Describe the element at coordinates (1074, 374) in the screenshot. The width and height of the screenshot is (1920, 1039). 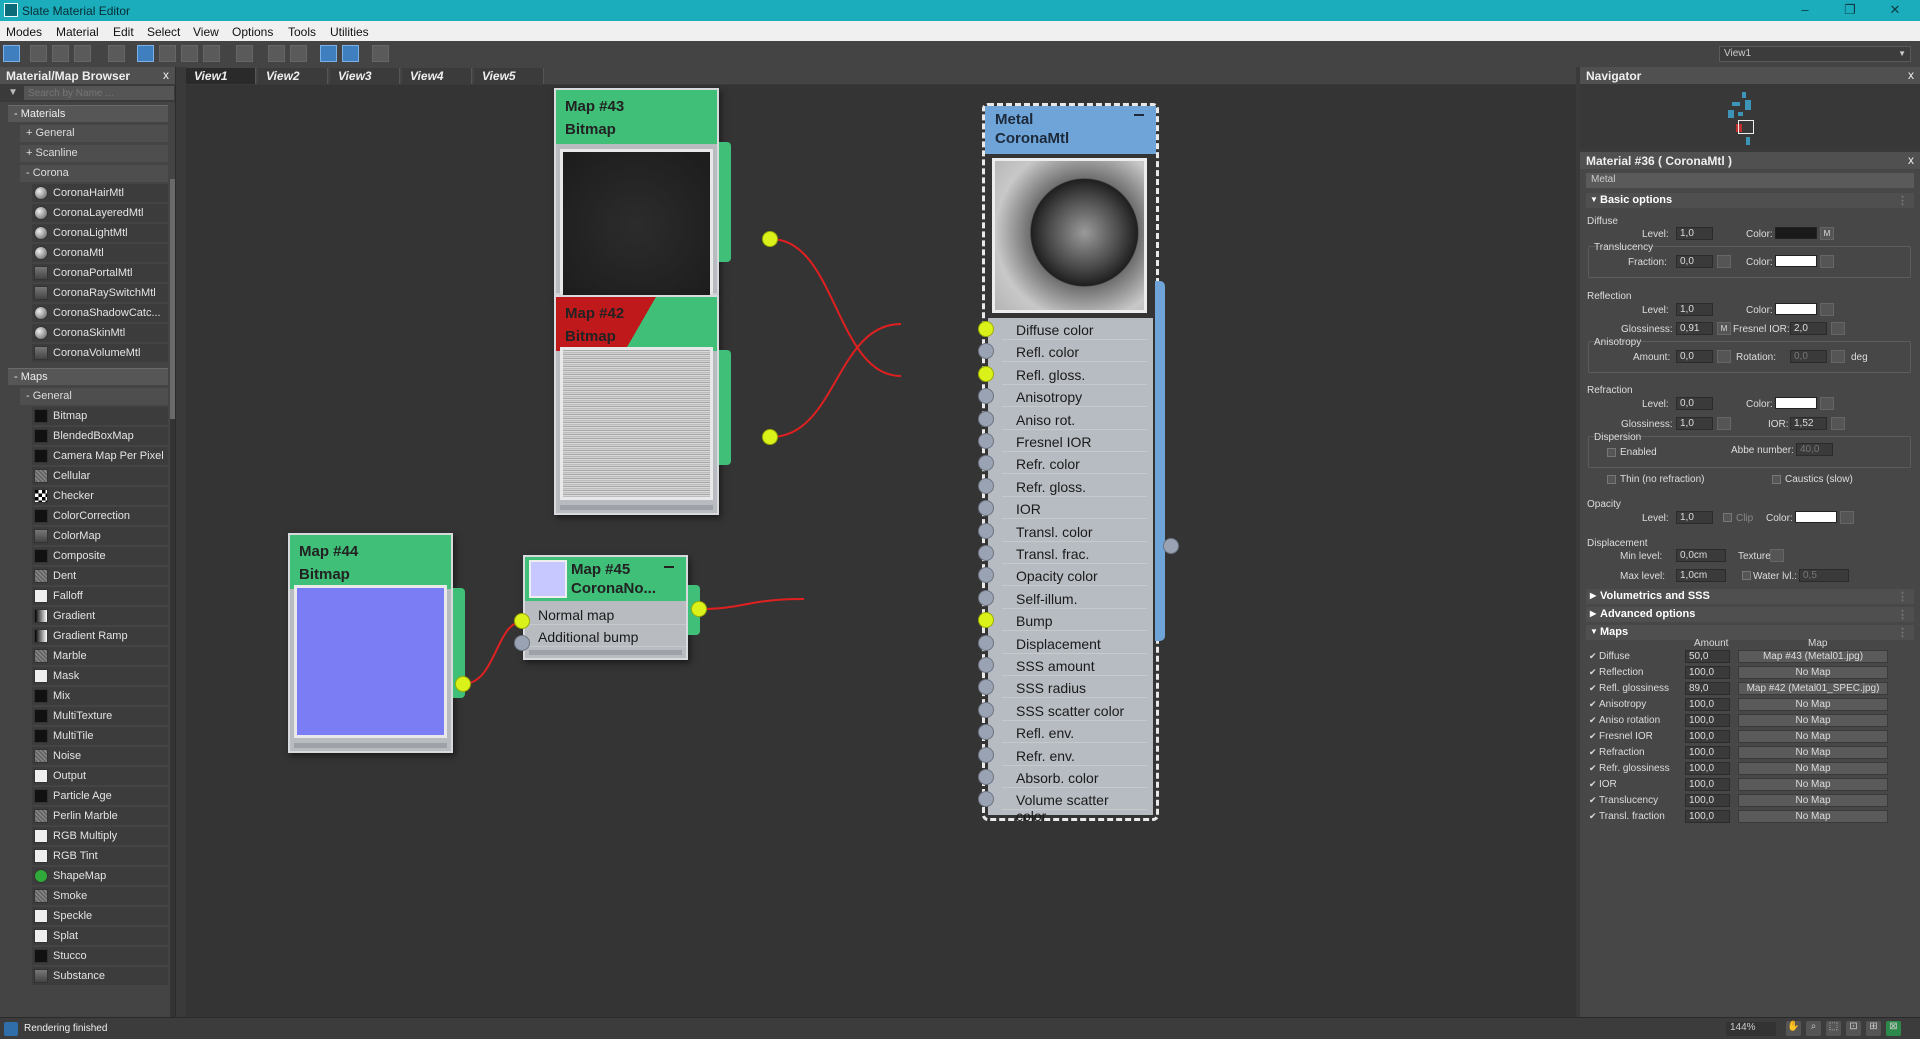
I see `metal-slot-refl-gloss: Refl. gloss.` at that location.